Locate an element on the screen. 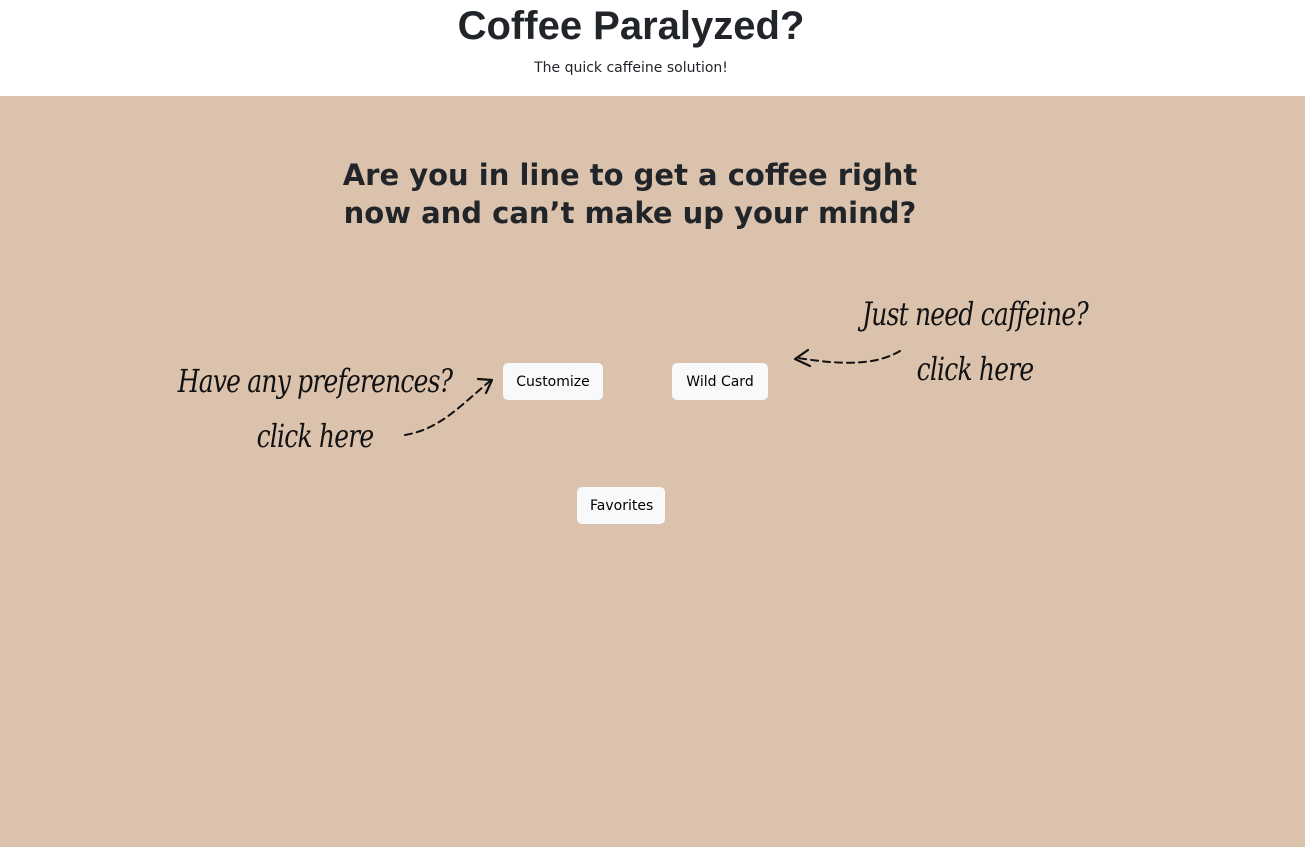  caffeine-annotation: Just need caffeine? is located at coordinates (975, 314).